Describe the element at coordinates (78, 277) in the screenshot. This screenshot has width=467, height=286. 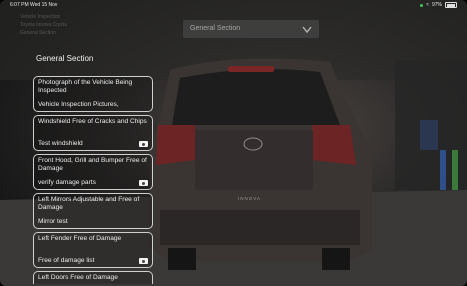
I see `item-title: Left Doors Free of Damage` at that location.